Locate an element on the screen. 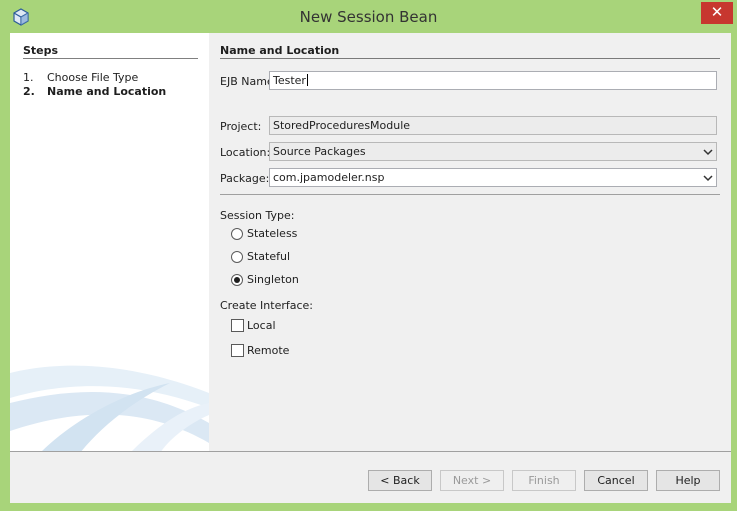 The image size is (737, 511). next-button: Next > is located at coordinates (472, 480).